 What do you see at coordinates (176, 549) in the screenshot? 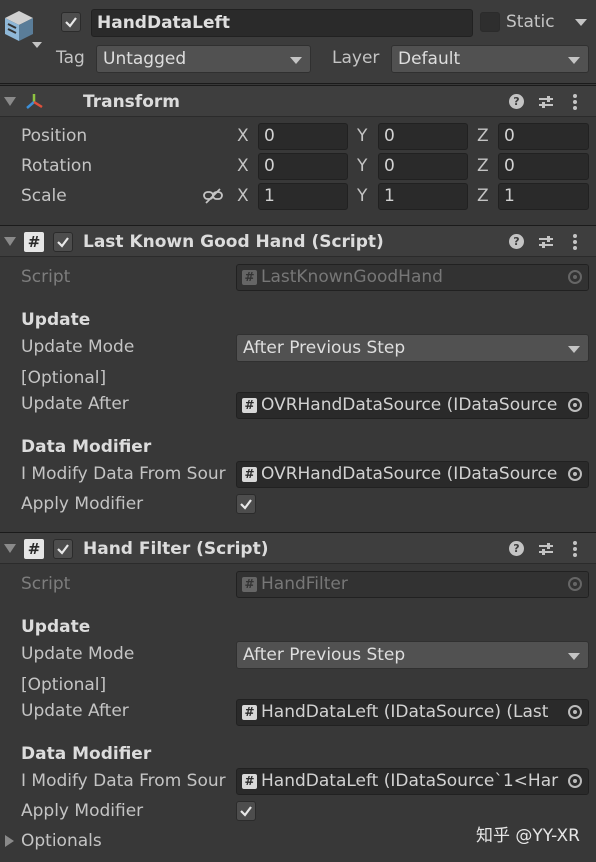
I see `component-title: Hand Filter (Script)` at bounding box center [176, 549].